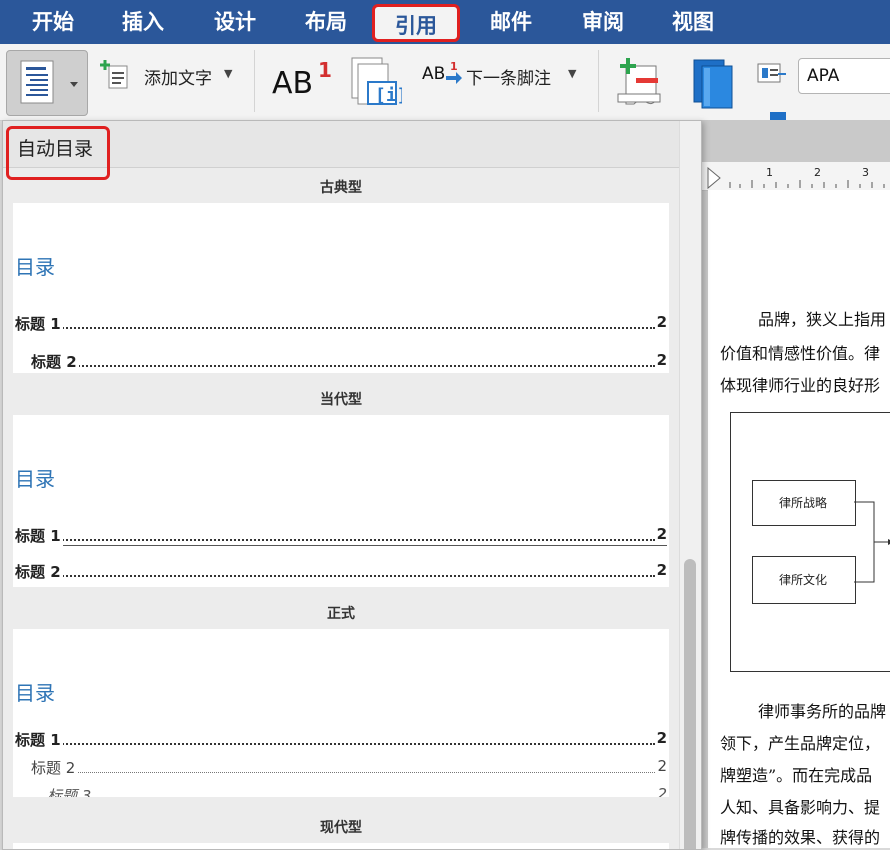  I want to click on endnote-icon: [i], so click(379, 81).